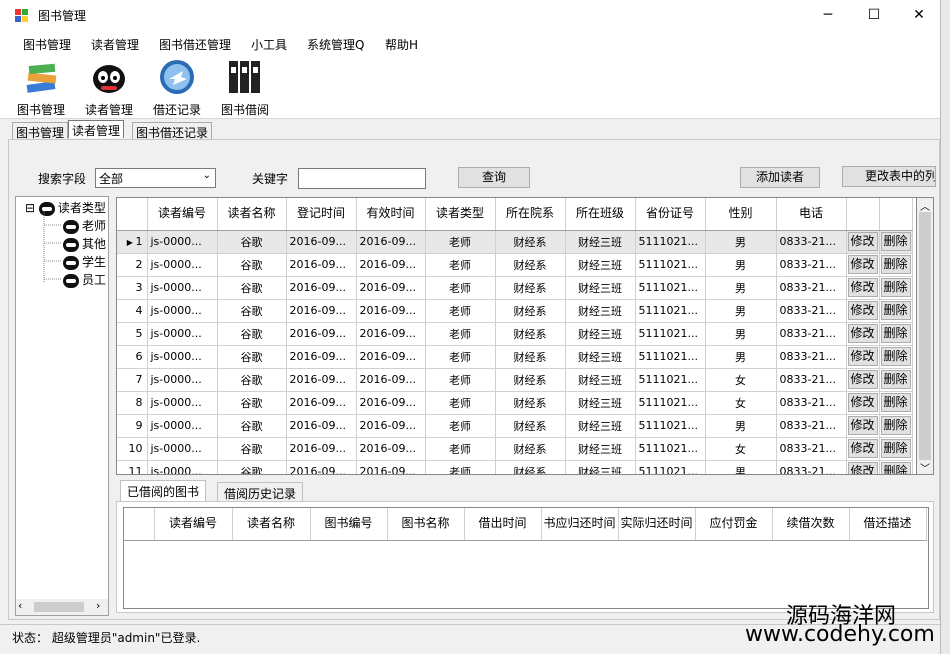 This screenshot has width=950, height=654. Describe the element at coordinates (503, 524) in the screenshot. I see `column-header: 借出时间` at that location.